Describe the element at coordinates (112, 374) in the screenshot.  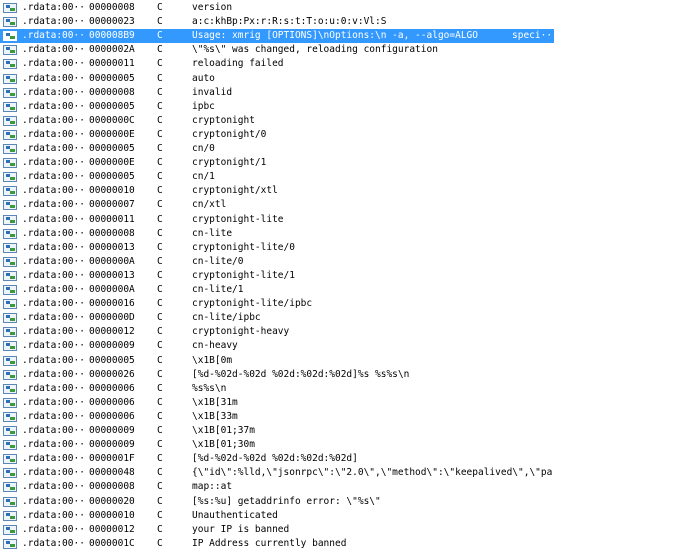
I see `length-cell: 00000026` at that location.